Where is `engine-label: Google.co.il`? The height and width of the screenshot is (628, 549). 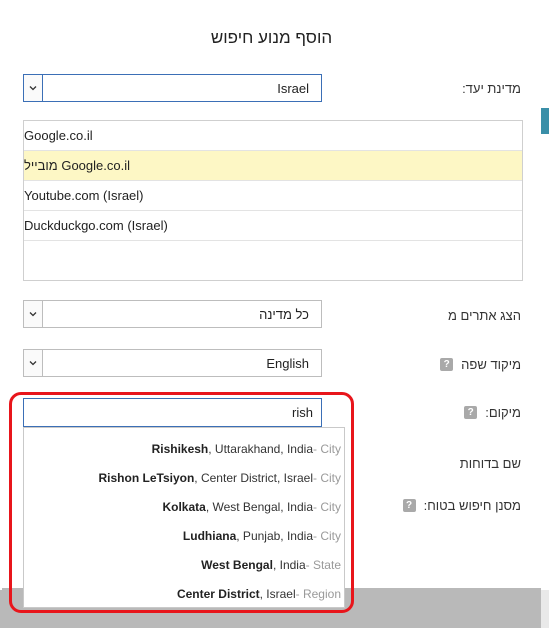
engine-label: Google.co.il is located at coordinates (58, 135).